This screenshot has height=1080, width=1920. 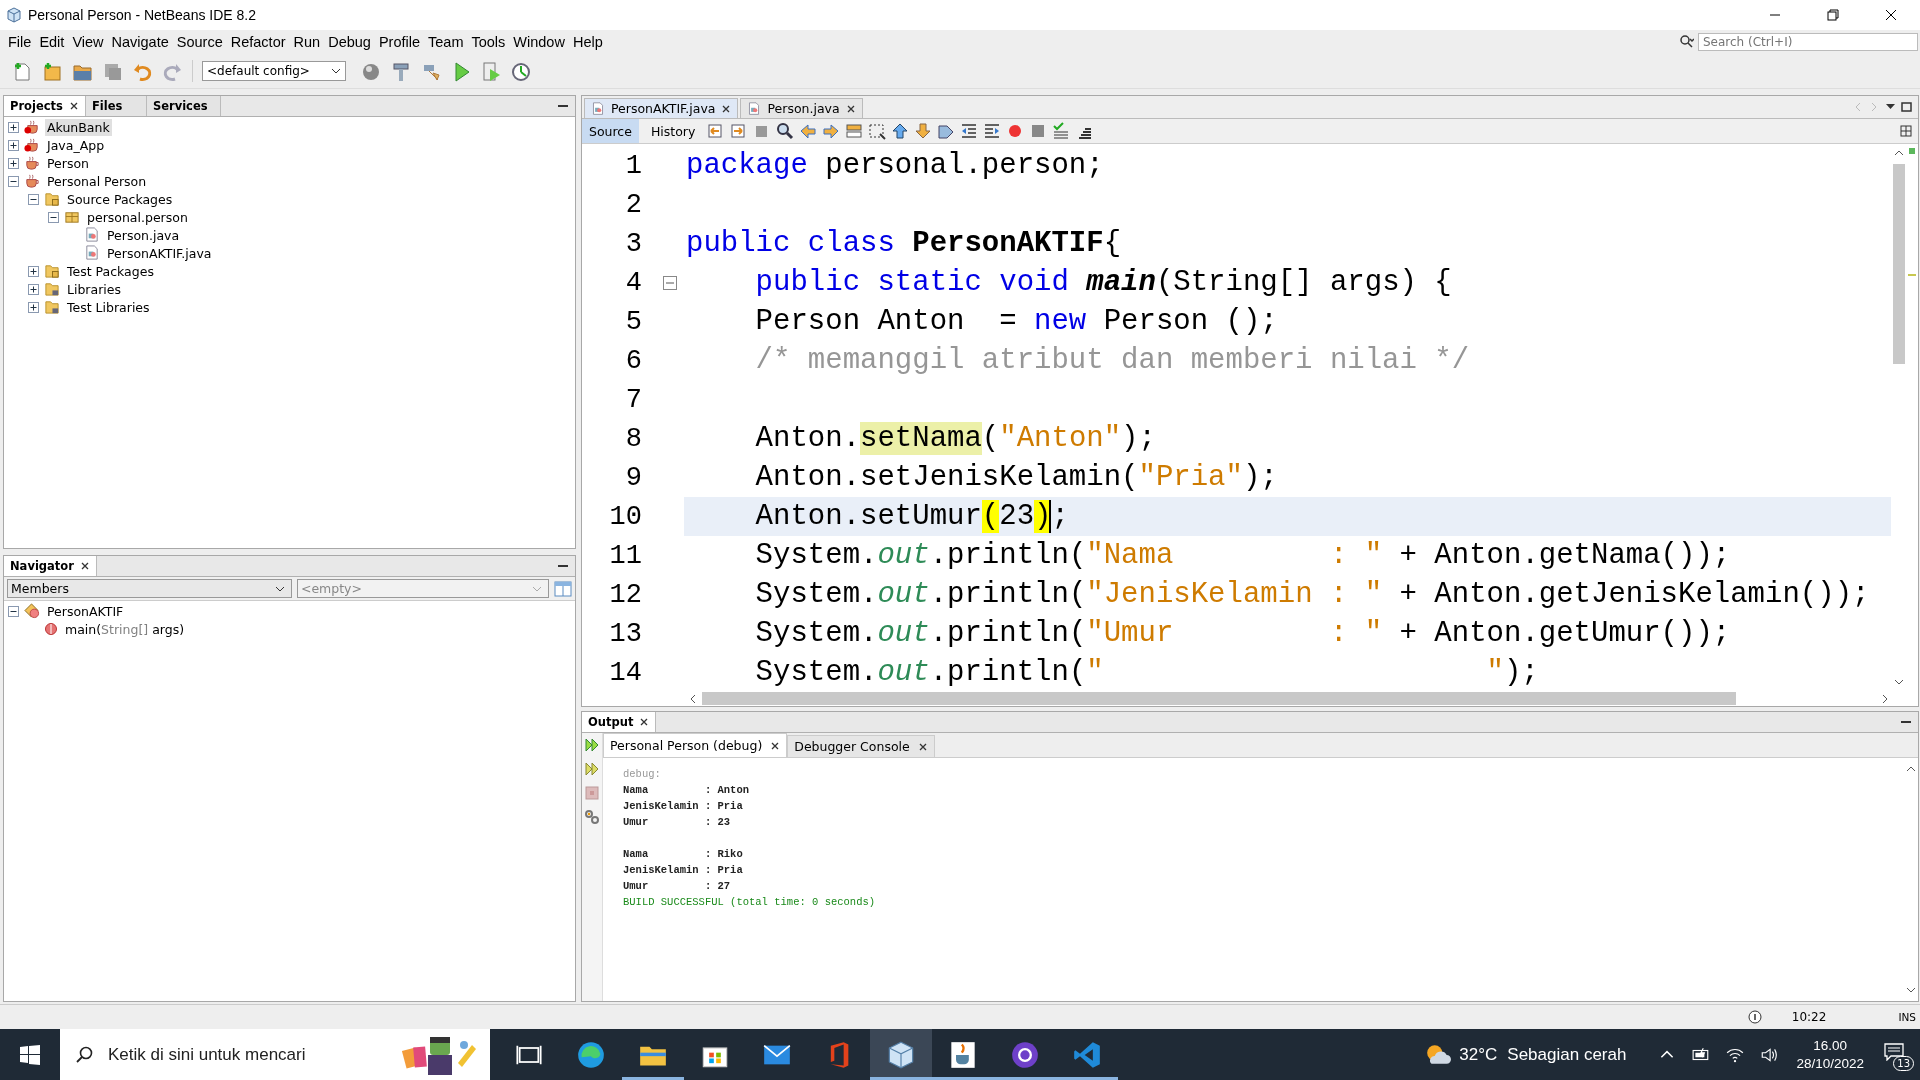 I want to click on tree-item: Personal Person, so click(x=97, y=181).